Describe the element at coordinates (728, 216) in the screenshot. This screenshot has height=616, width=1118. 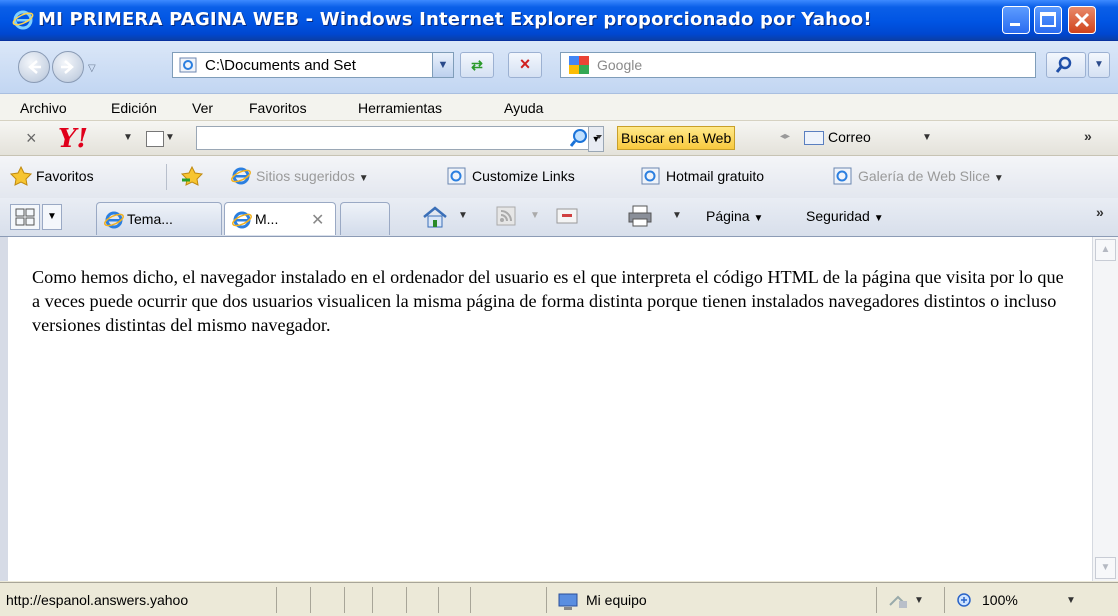
I see `page-menu-label: Página` at that location.